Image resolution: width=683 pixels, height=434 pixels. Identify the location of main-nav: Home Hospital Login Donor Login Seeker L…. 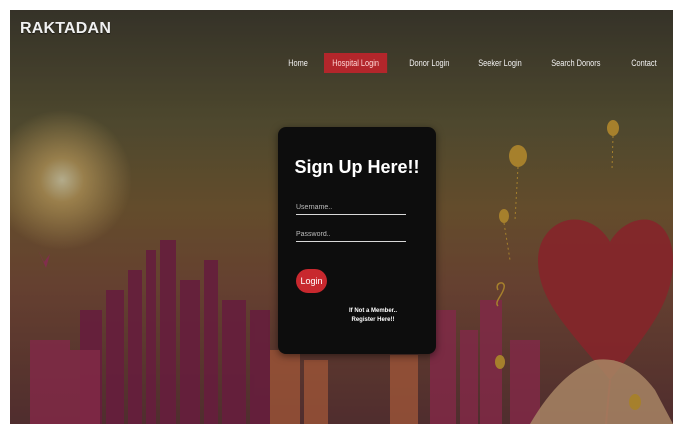
(476, 63).